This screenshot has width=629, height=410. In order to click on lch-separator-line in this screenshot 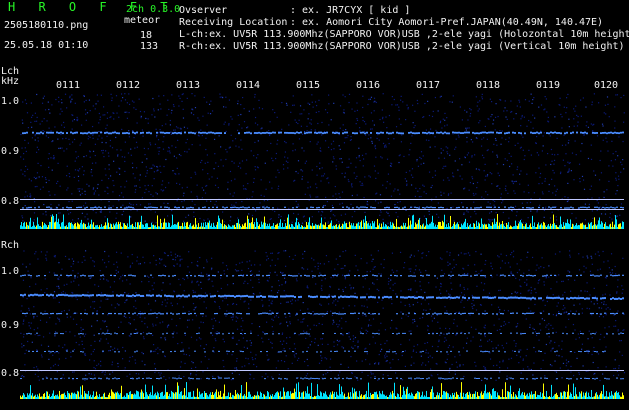, I will do `click(322, 209)`.